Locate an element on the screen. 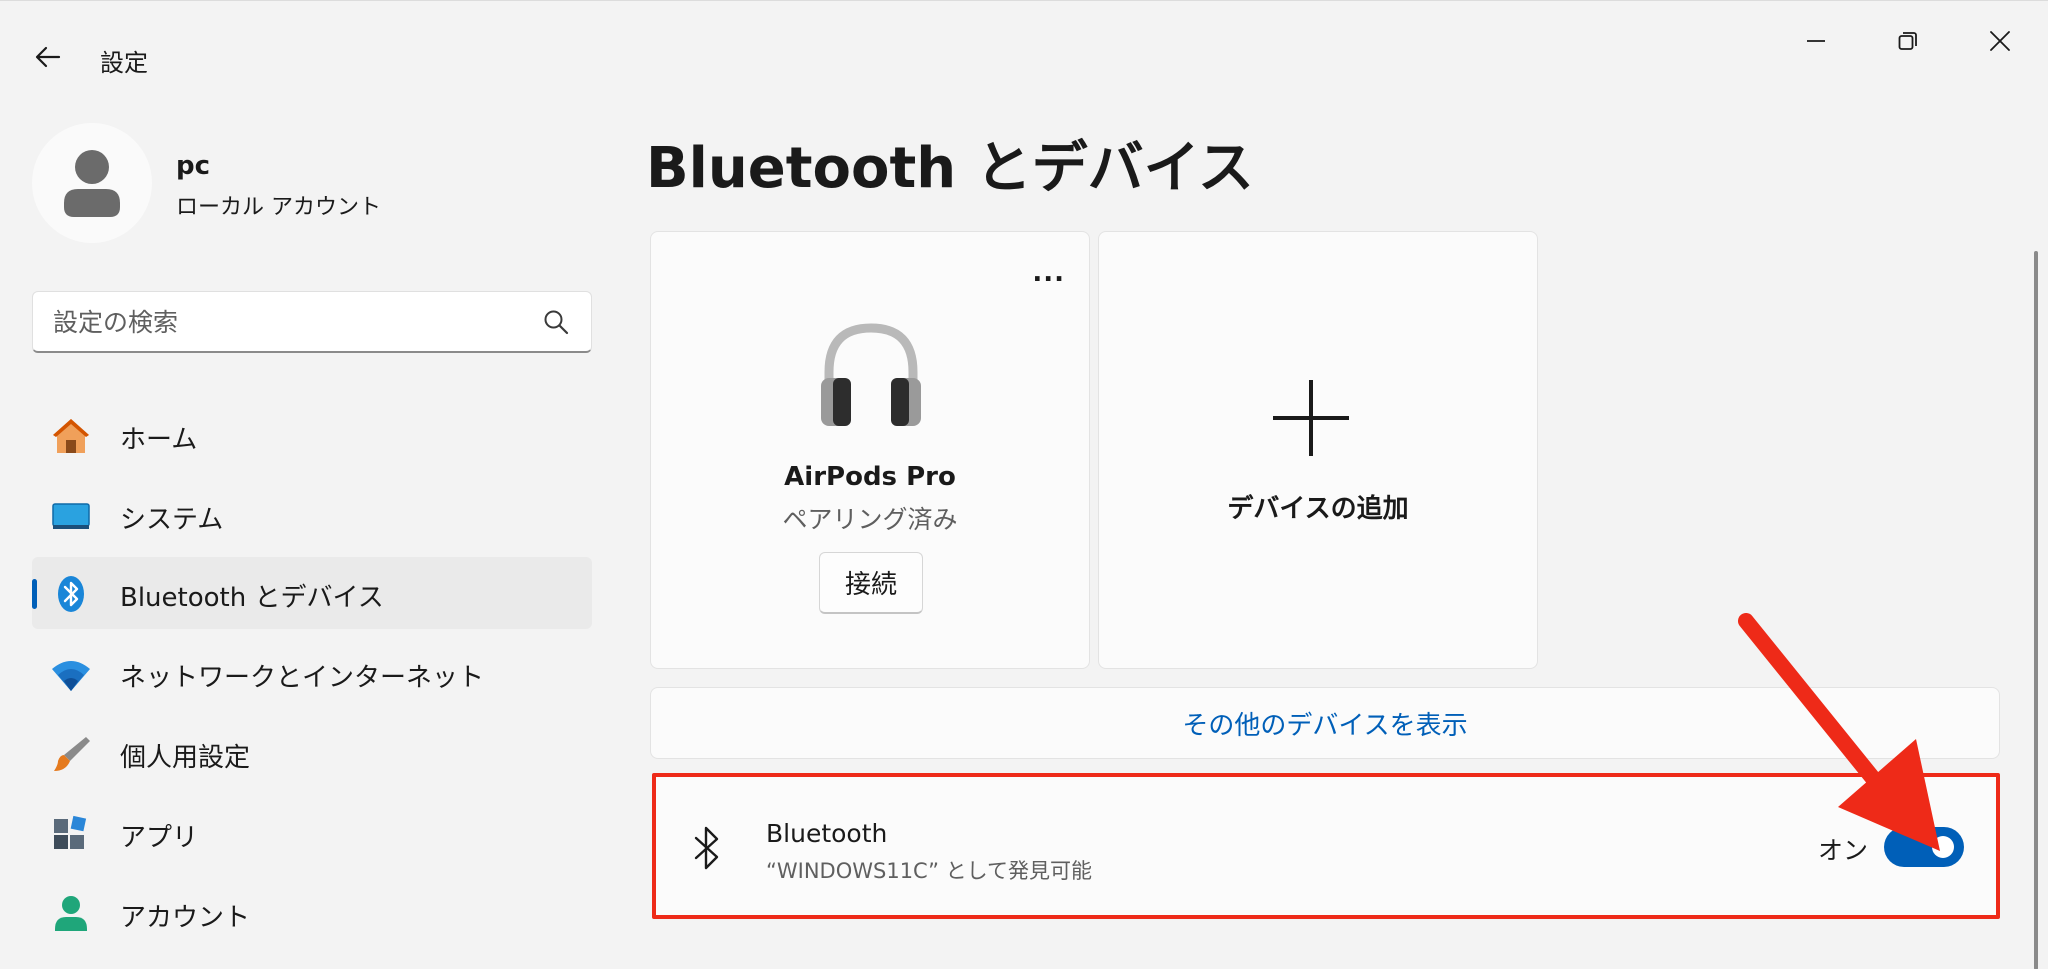  sidebar-item-bluetooth: Bluetooth とデバイス is located at coordinates (312, 593).